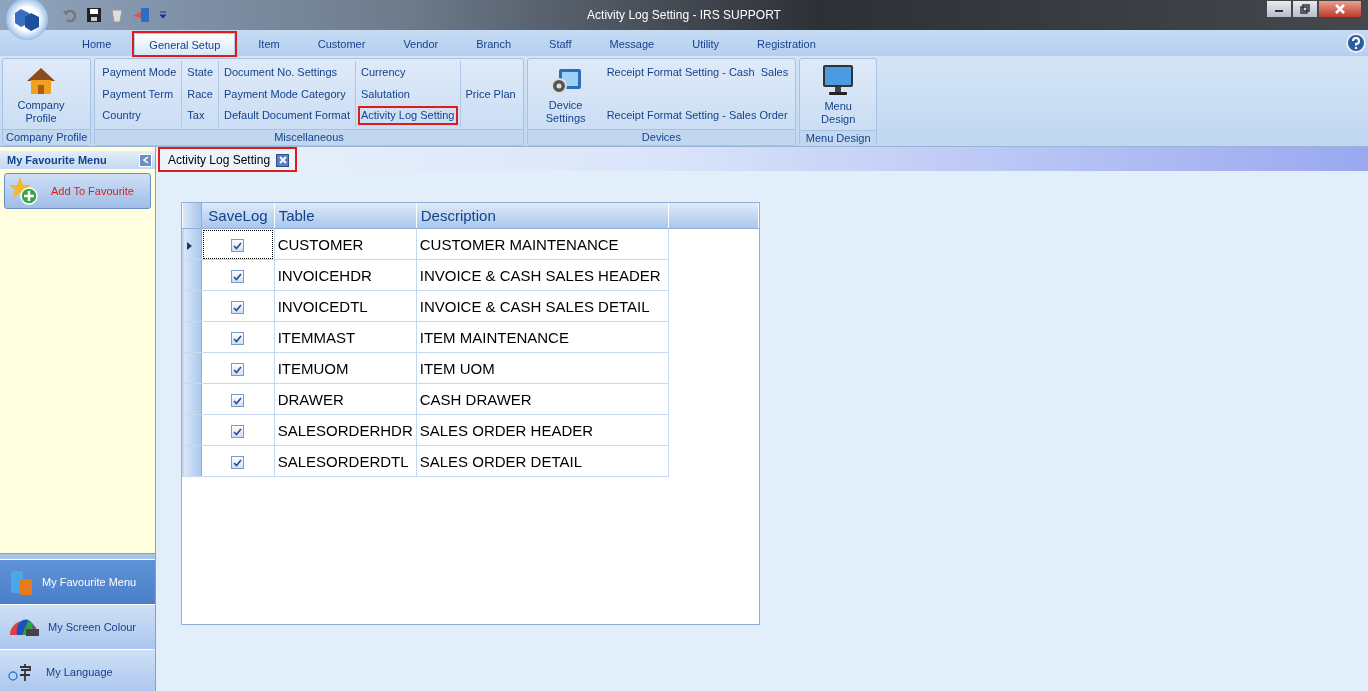  I want to click on group-label: Menu Design, so click(838, 138).